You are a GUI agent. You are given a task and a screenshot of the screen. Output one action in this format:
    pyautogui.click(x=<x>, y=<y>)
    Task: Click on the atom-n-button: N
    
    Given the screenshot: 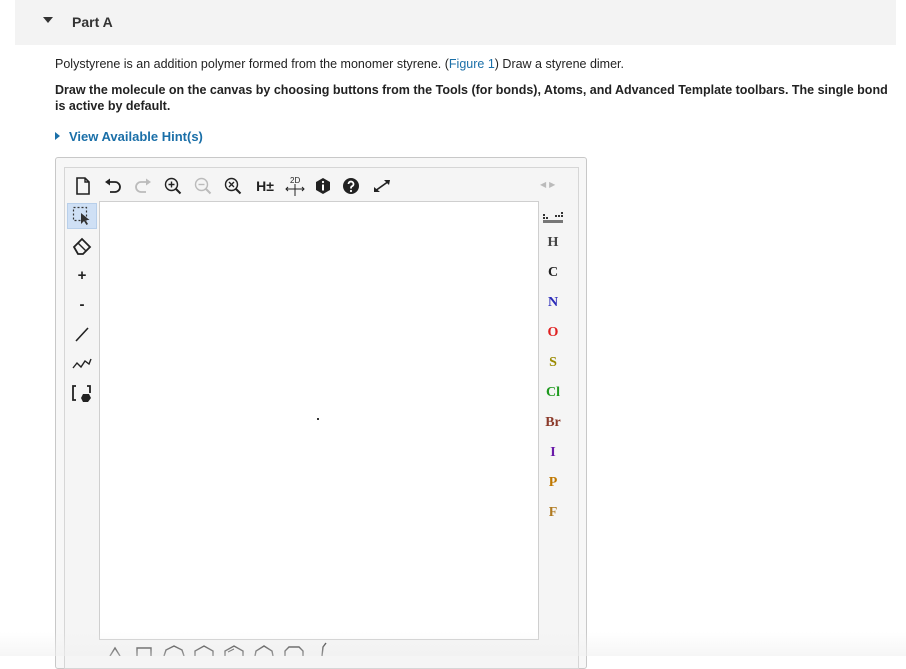 What is the action you would take?
    pyautogui.click(x=553, y=303)
    